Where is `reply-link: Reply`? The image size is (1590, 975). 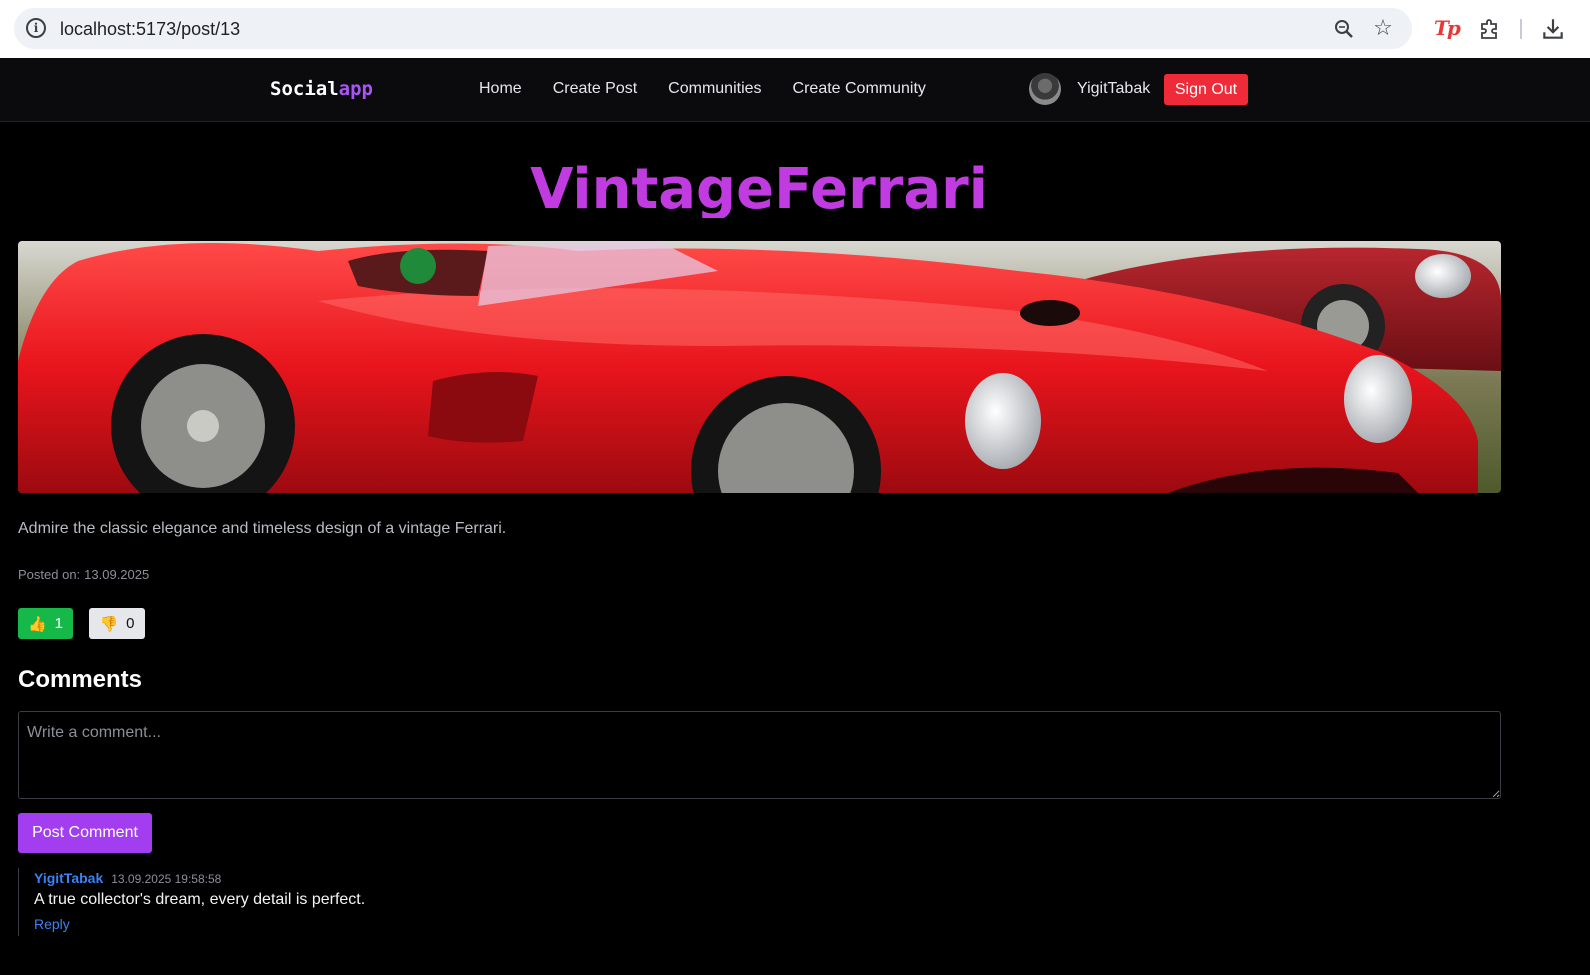
reply-link: Reply is located at coordinates (52, 924).